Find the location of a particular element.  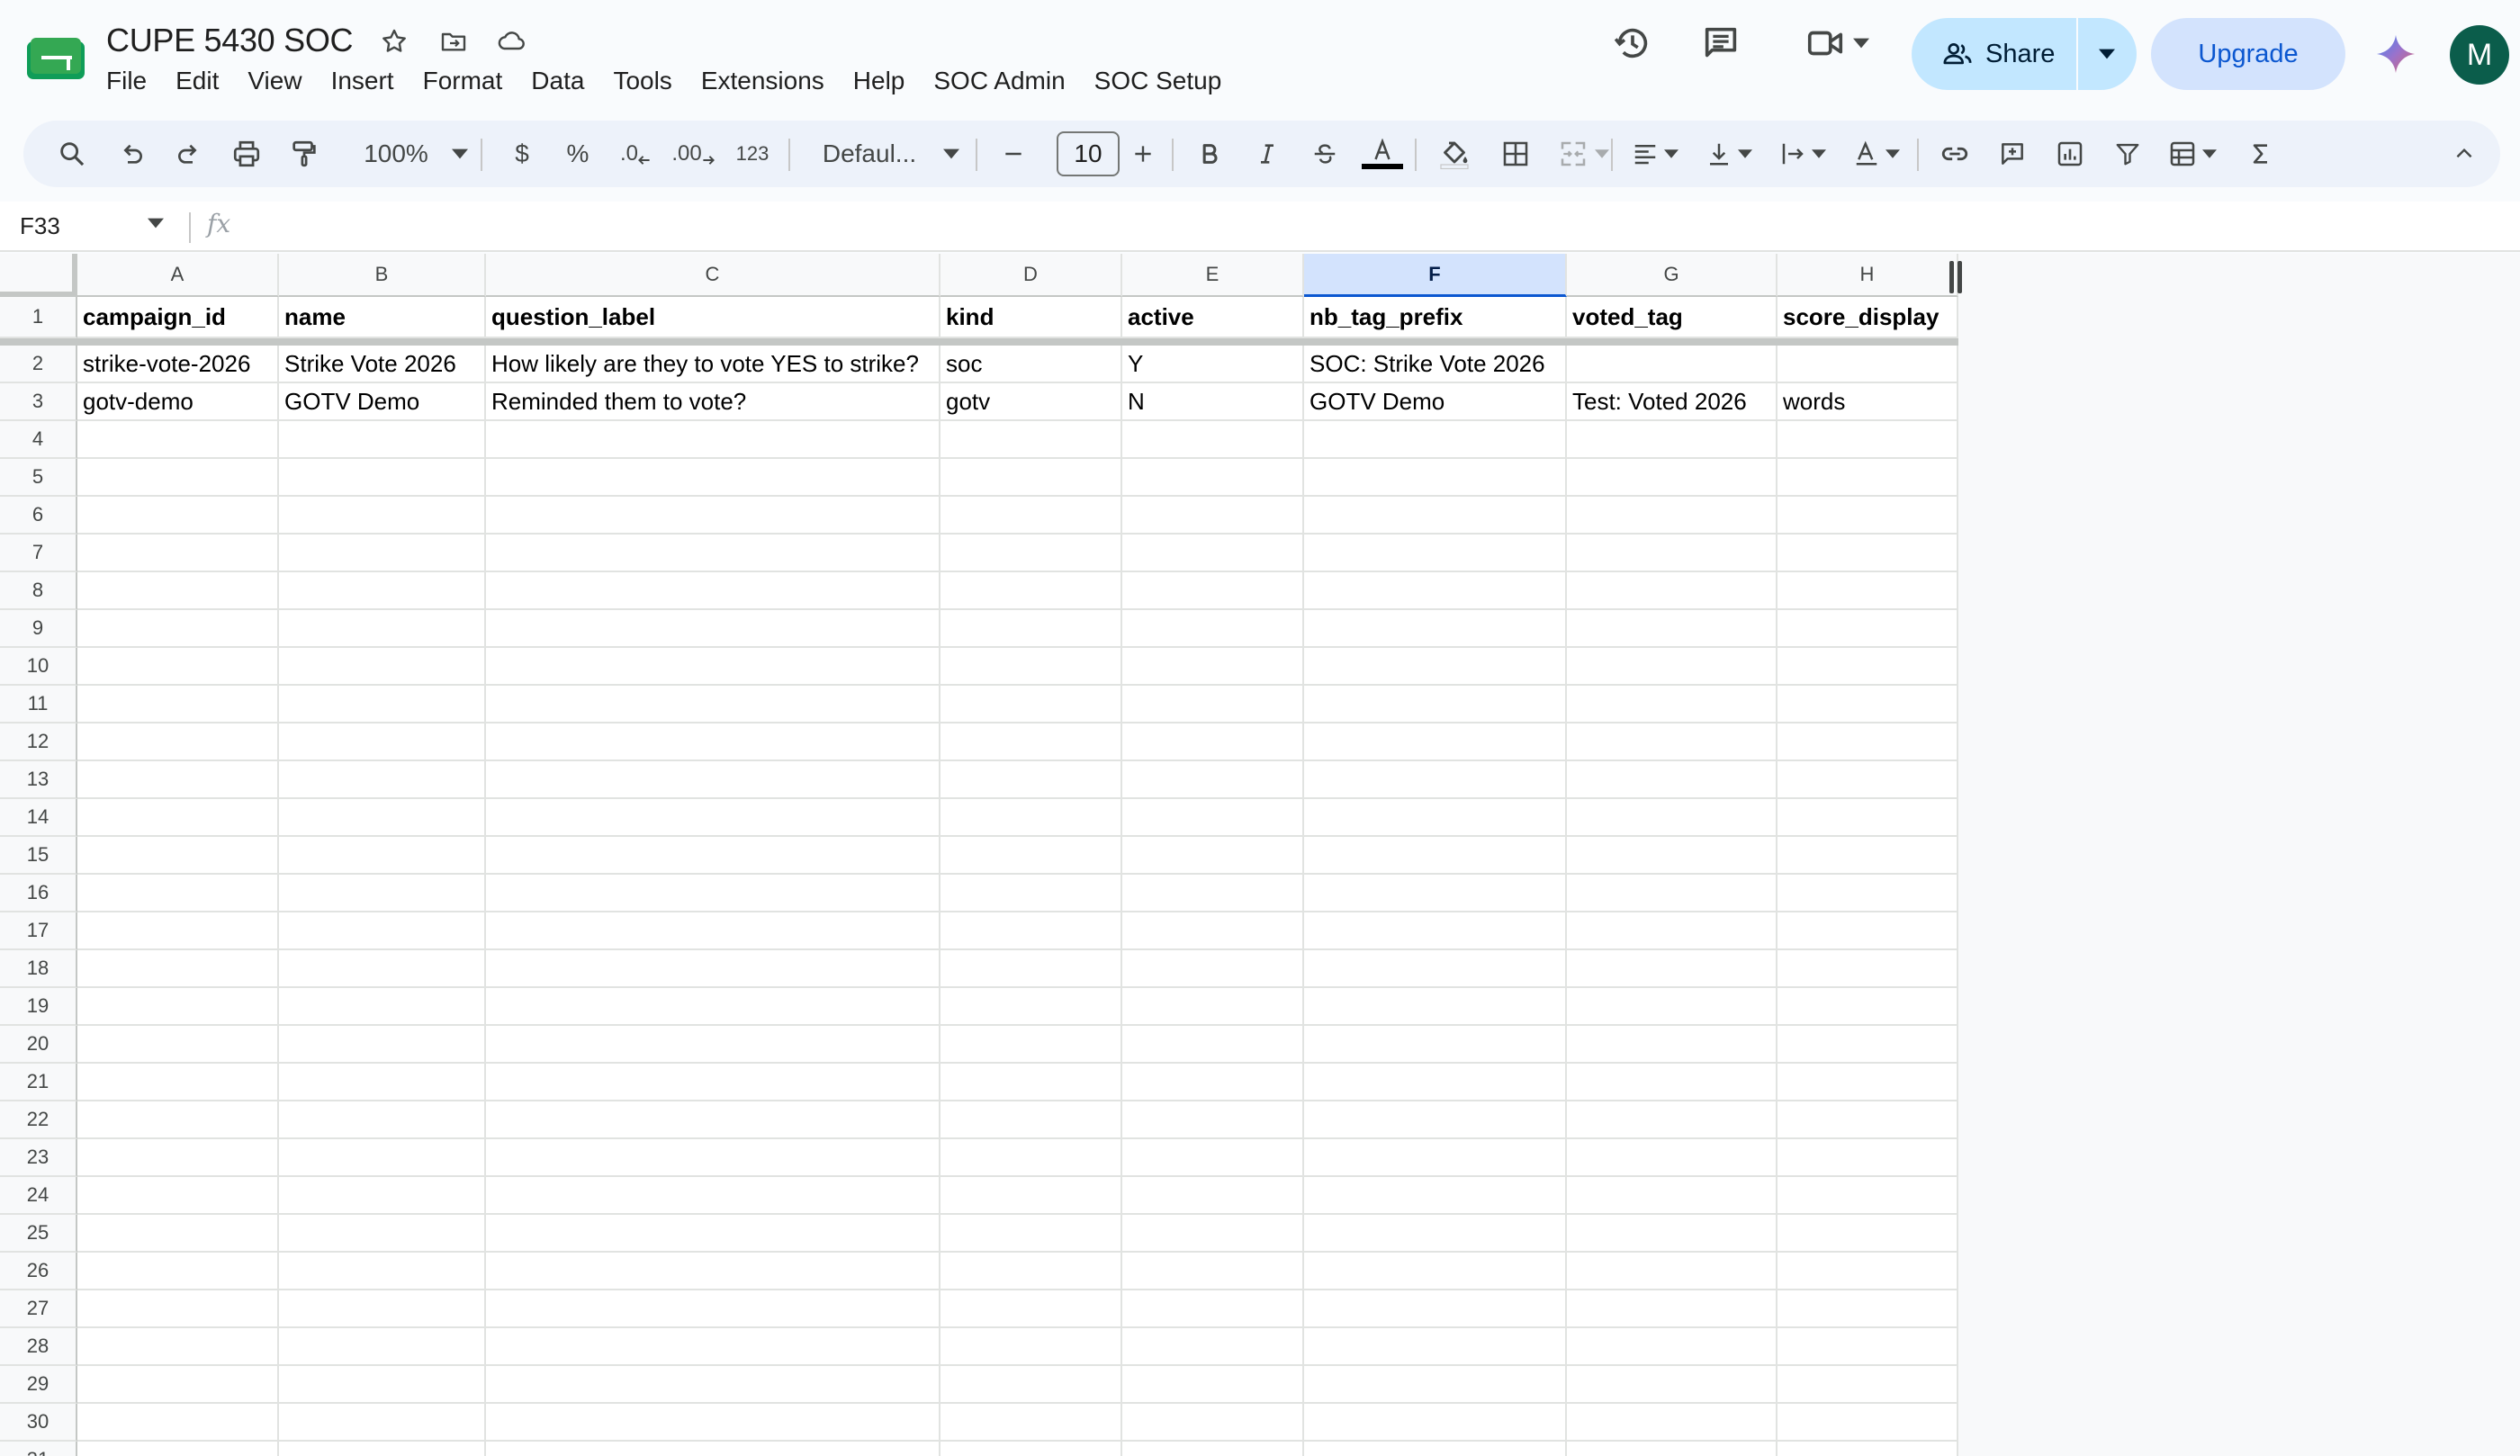

cell-b27 is located at coordinates (382, 1309).